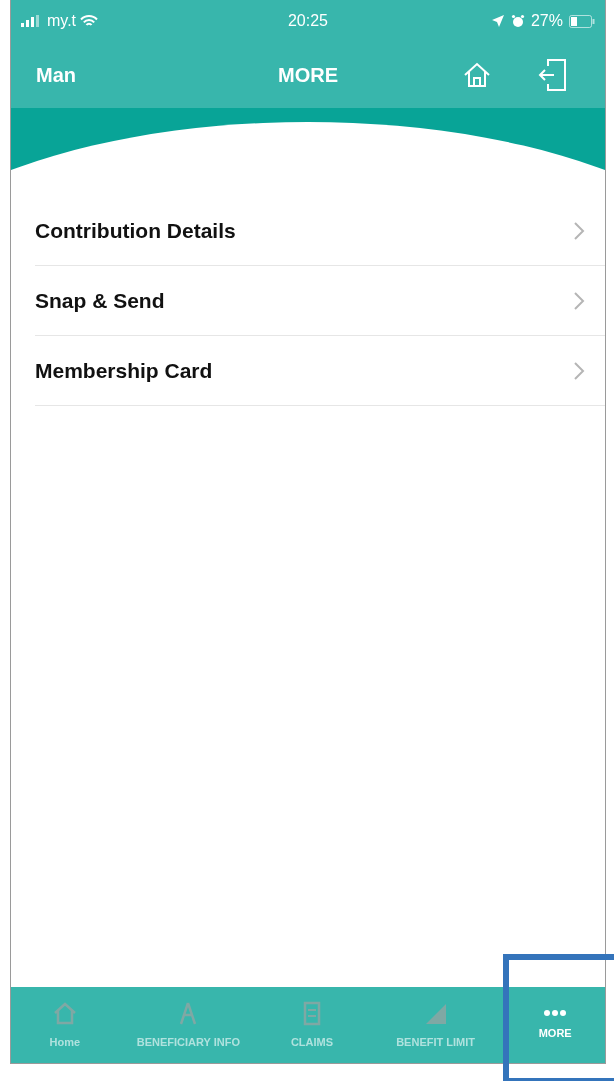 Image resolution: width=614 pixels, height=1081 pixels. Describe the element at coordinates (555, 1025) in the screenshot. I see `tab-item: MORE` at that location.